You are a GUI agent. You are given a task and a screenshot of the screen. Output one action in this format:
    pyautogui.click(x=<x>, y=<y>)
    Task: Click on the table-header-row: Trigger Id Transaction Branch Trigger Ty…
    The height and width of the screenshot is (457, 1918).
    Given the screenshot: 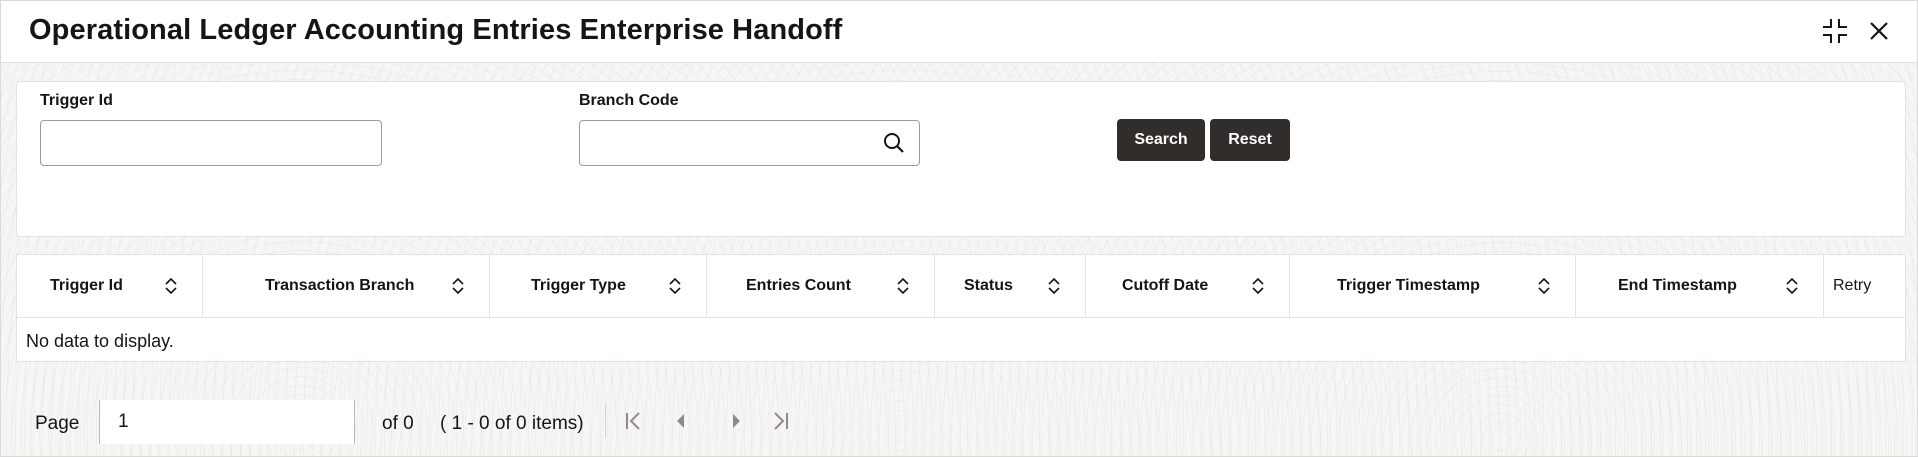 What is the action you would take?
    pyautogui.click(x=961, y=286)
    